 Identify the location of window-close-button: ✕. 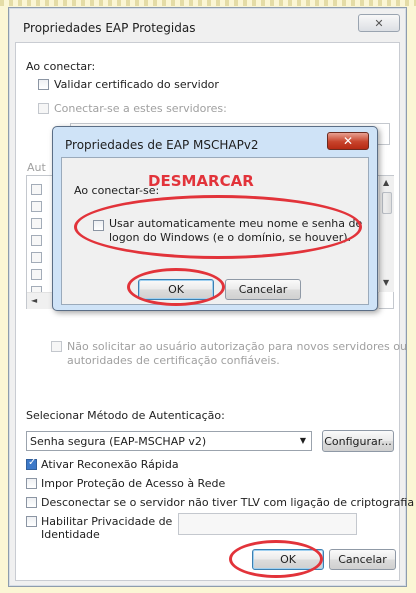
(379, 23).